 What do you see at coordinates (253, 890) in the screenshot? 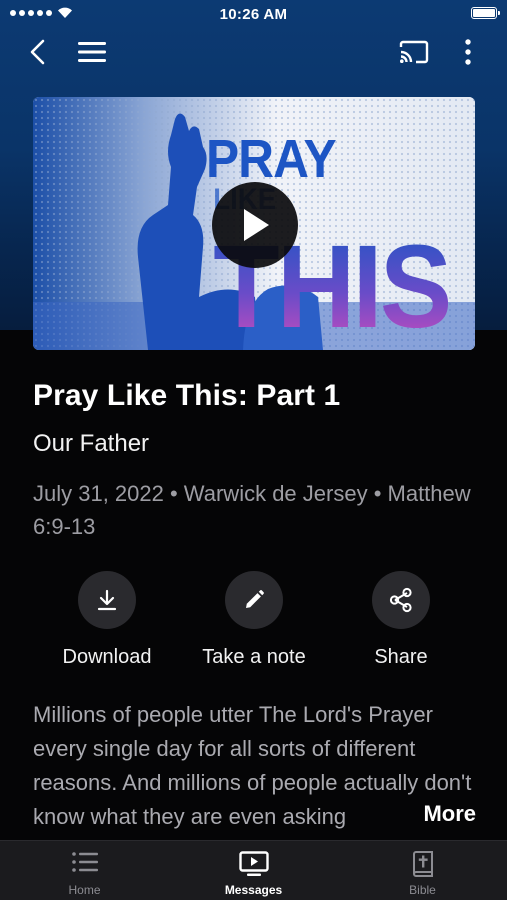
I see `tab-messages-label: Messages` at bounding box center [253, 890].